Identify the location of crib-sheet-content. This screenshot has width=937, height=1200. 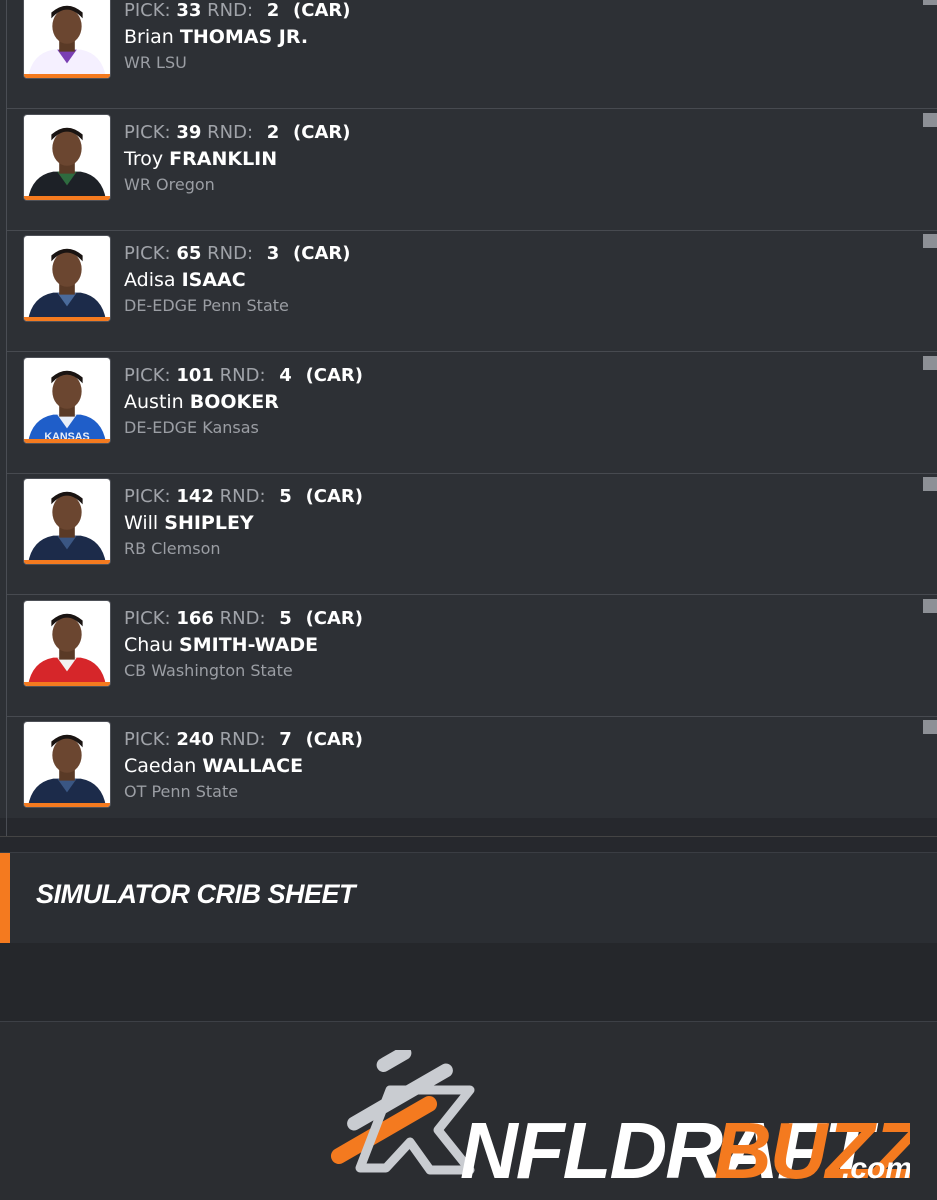
(468, 982).